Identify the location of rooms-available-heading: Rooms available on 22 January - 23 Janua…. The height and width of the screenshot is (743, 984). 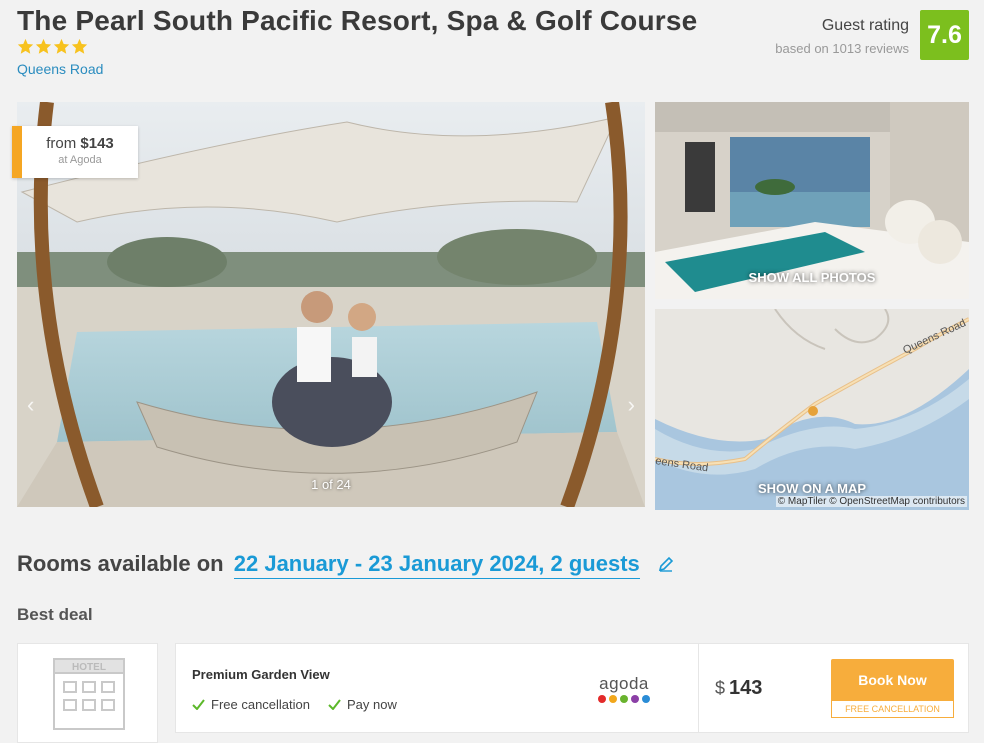
(345, 565).